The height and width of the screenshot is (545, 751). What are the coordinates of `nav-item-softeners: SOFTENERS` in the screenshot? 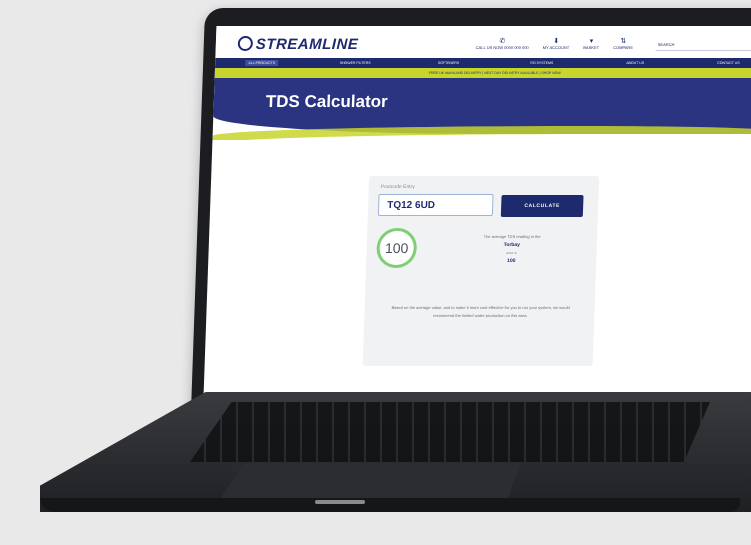 It's located at (449, 63).